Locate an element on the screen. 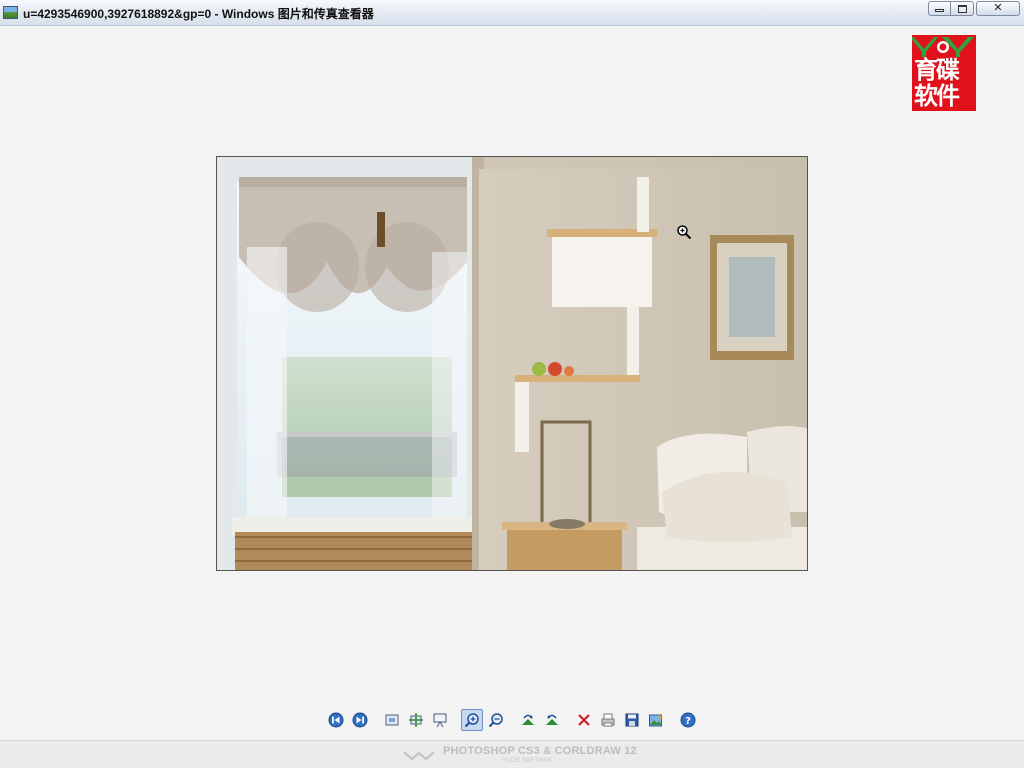 The image size is (1024, 768). print-icon is located at coordinates (608, 720).